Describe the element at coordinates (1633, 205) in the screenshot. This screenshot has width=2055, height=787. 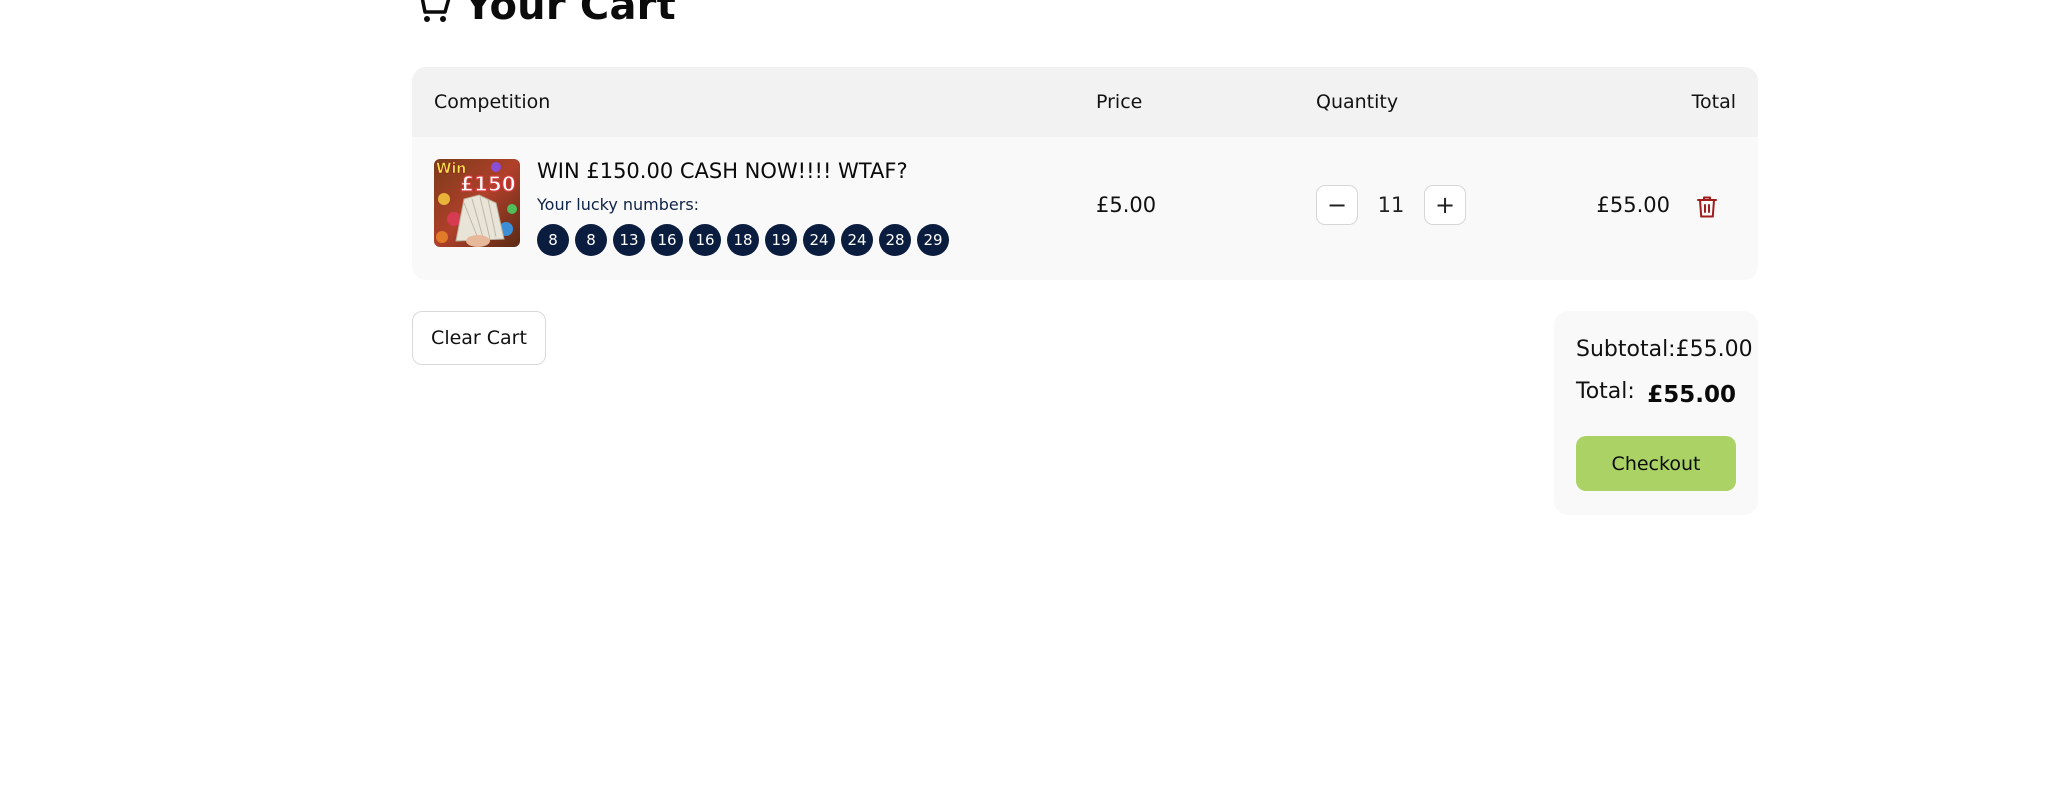
I see `item-total: £55.00` at that location.